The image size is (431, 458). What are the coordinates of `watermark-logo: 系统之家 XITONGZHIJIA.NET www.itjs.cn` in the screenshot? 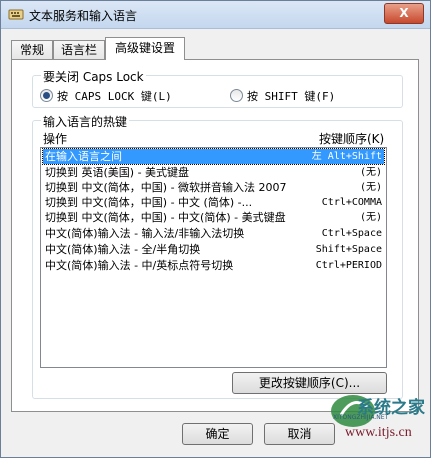 It's located at (377, 416).